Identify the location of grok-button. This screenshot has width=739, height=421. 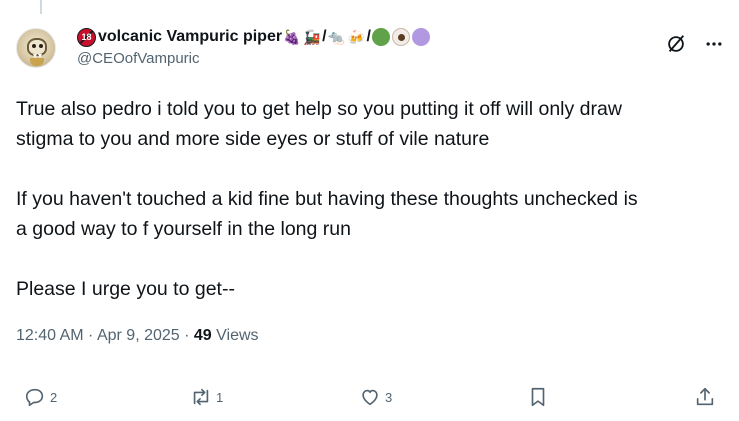
(676, 44).